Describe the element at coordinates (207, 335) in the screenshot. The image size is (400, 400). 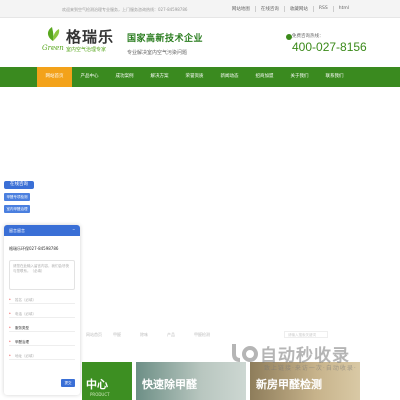
I see `faint-link: 甲醛检测` at that location.